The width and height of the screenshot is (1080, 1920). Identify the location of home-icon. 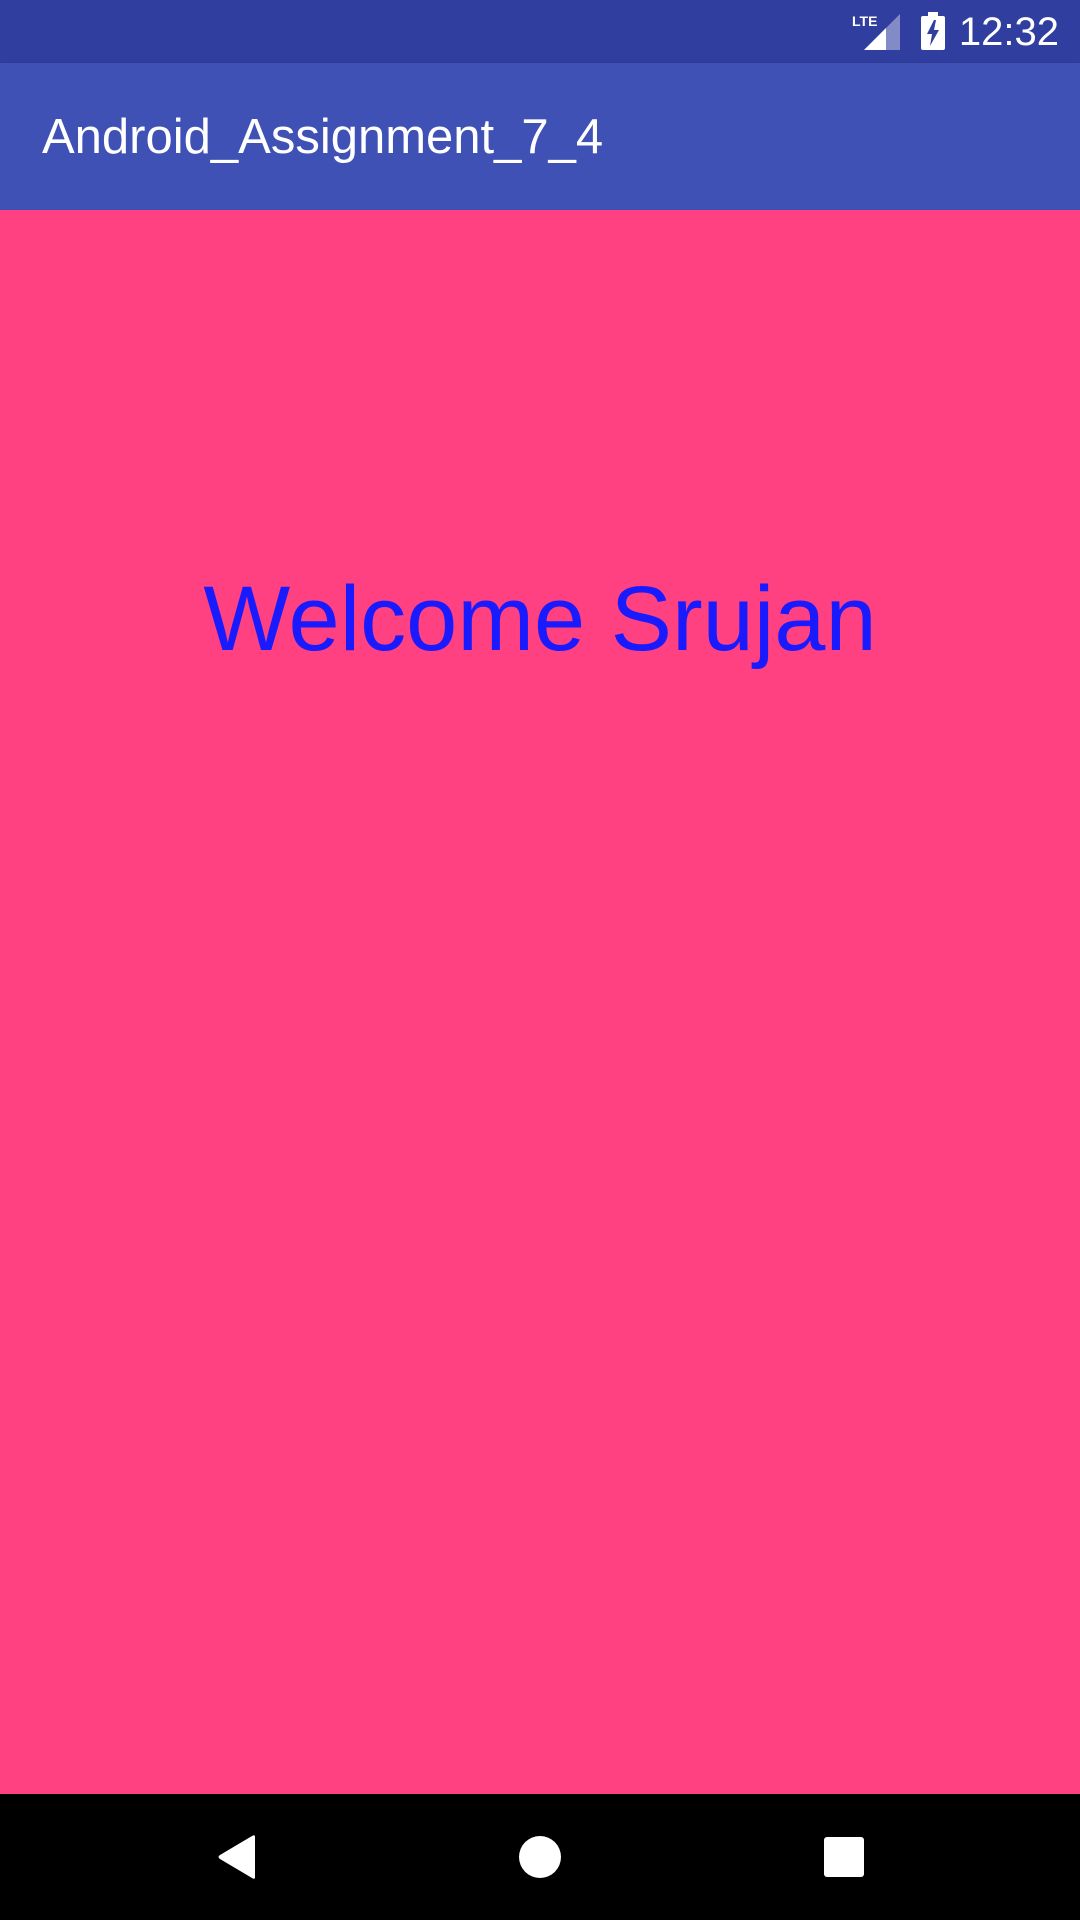
(540, 1857).